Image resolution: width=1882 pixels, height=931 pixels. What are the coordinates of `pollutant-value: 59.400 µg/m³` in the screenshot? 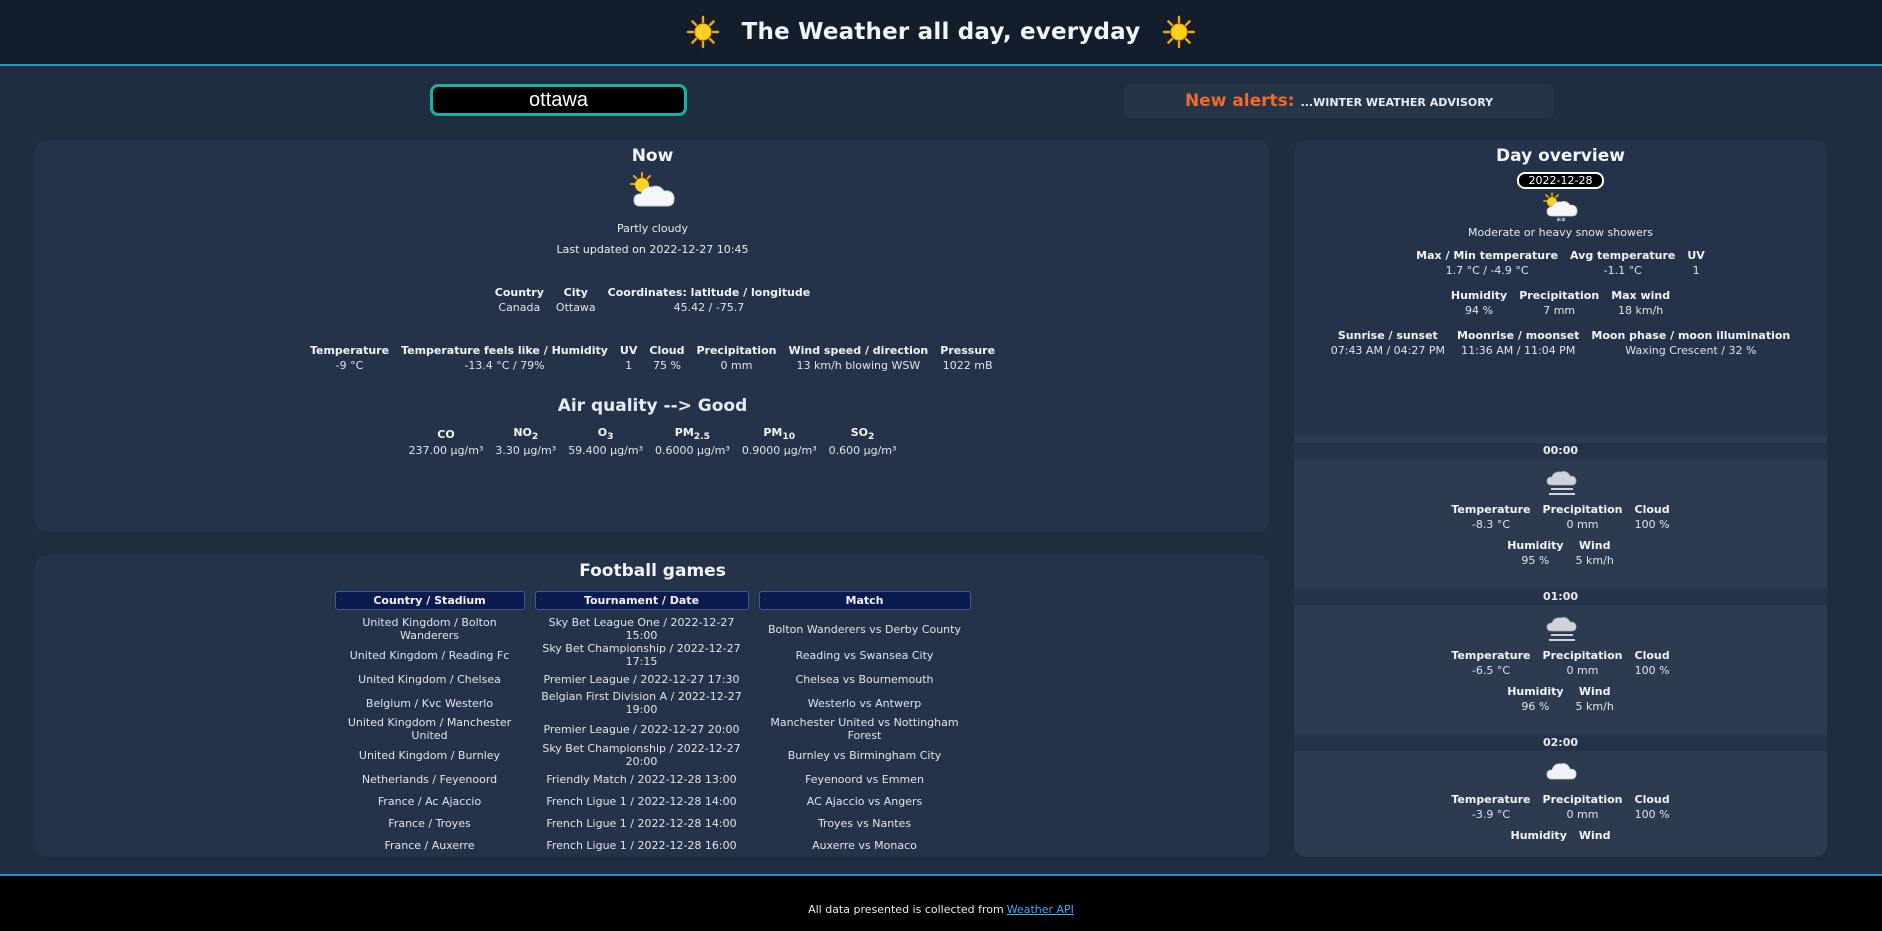 It's located at (605, 451).